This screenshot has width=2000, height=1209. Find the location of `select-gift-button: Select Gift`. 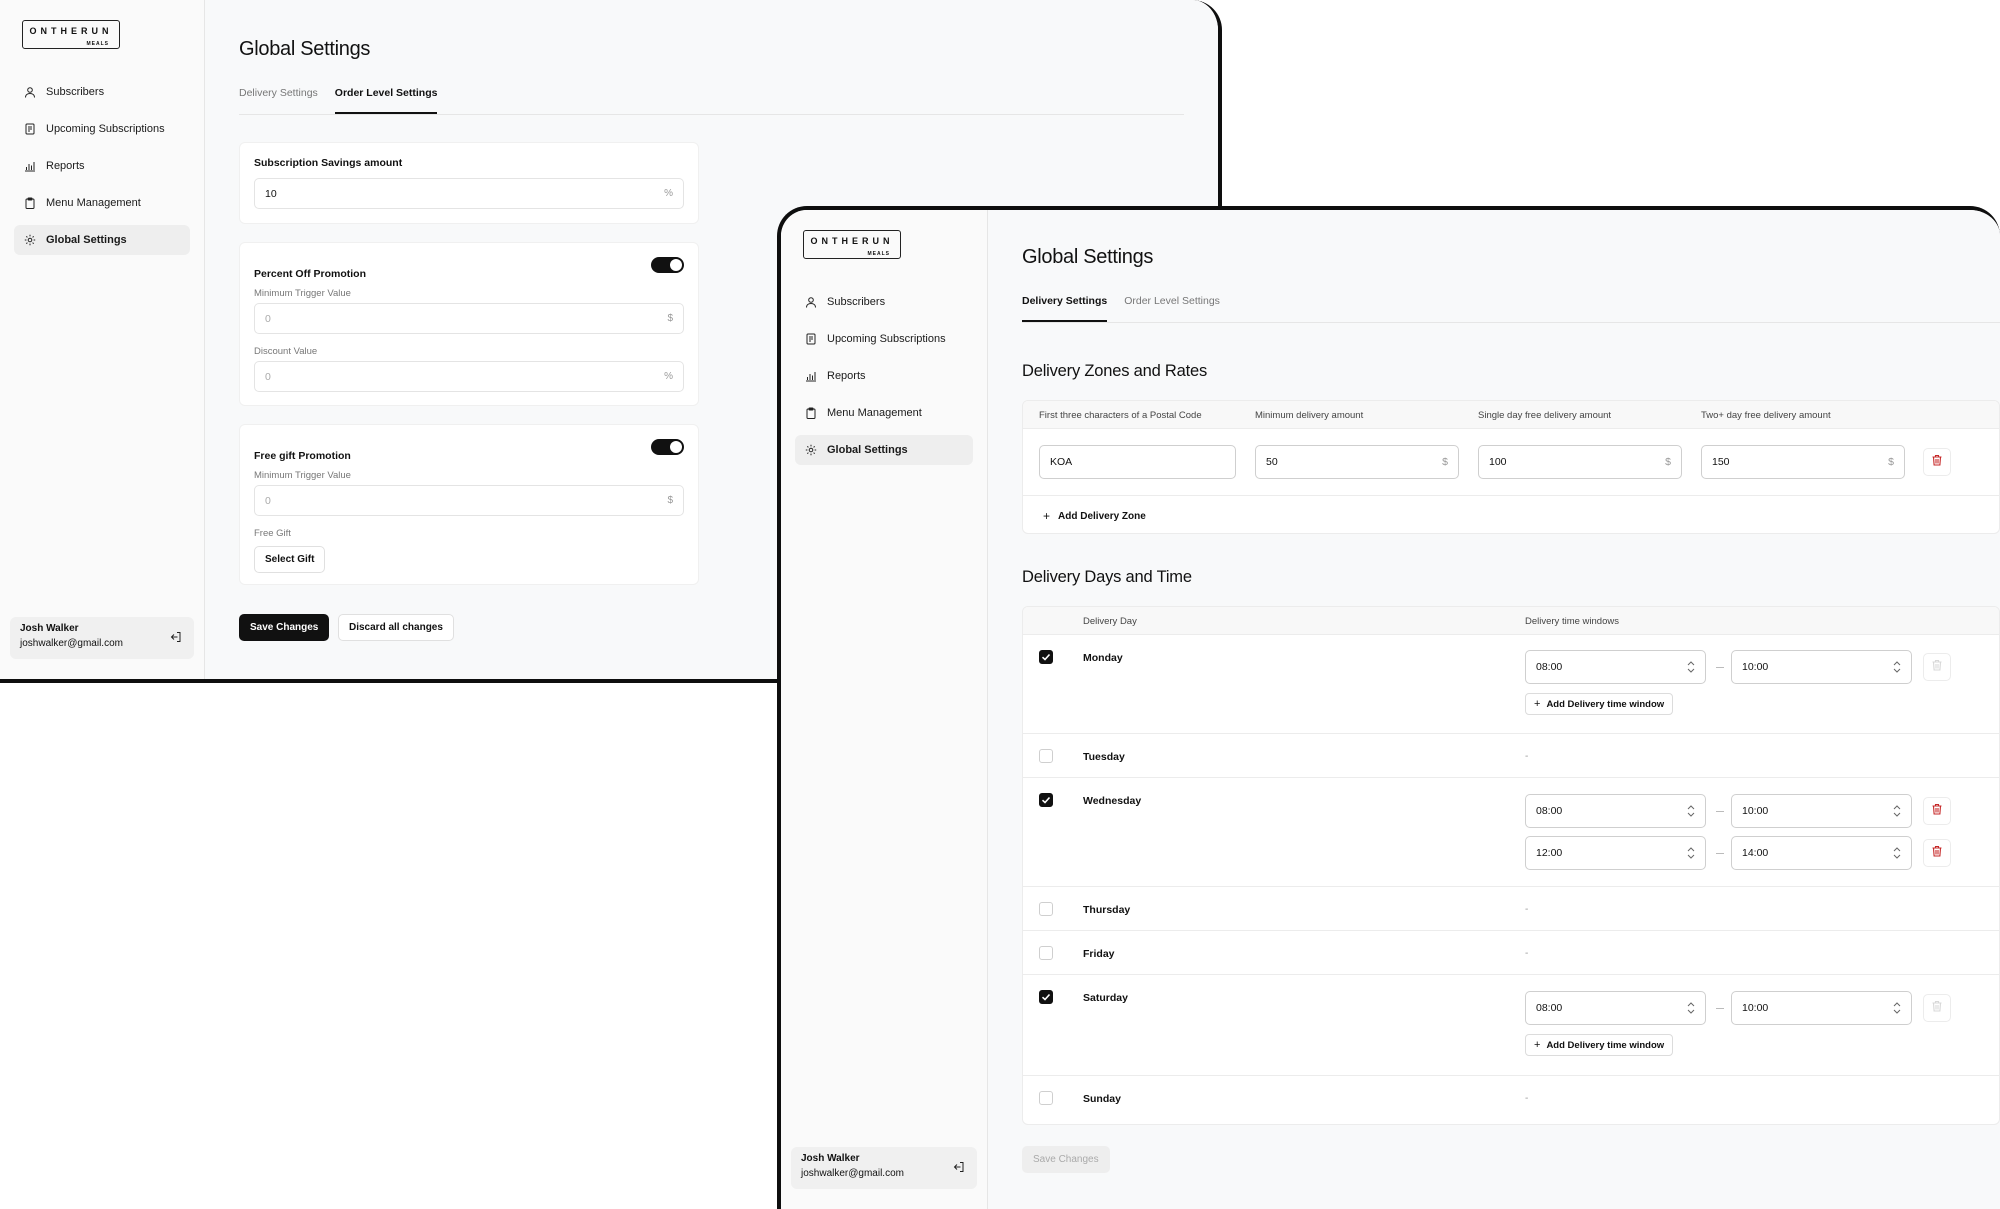

select-gift-button: Select Gift is located at coordinates (290, 559).